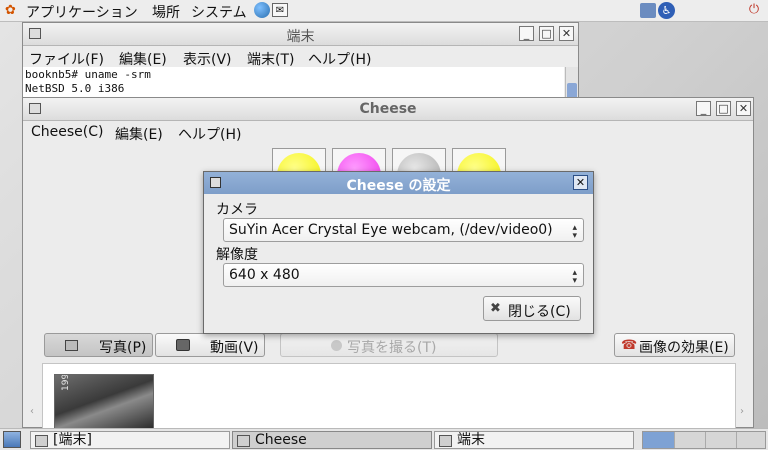 This screenshot has width=768, height=450. What do you see at coordinates (388, 132) in the screenshot?
I see `cheese-menubar: Cheese(C) 編集(E) ヘルプ(H)` at bounding box center [388, 132].